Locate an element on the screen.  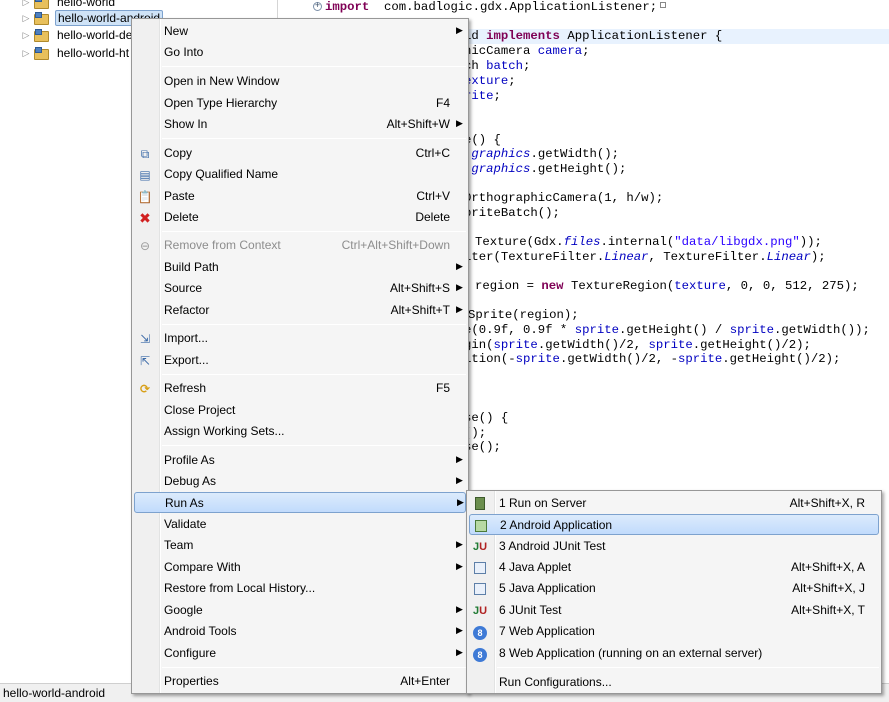
code-token: .getWidth()/2, - is located at coordinates (619, 359).